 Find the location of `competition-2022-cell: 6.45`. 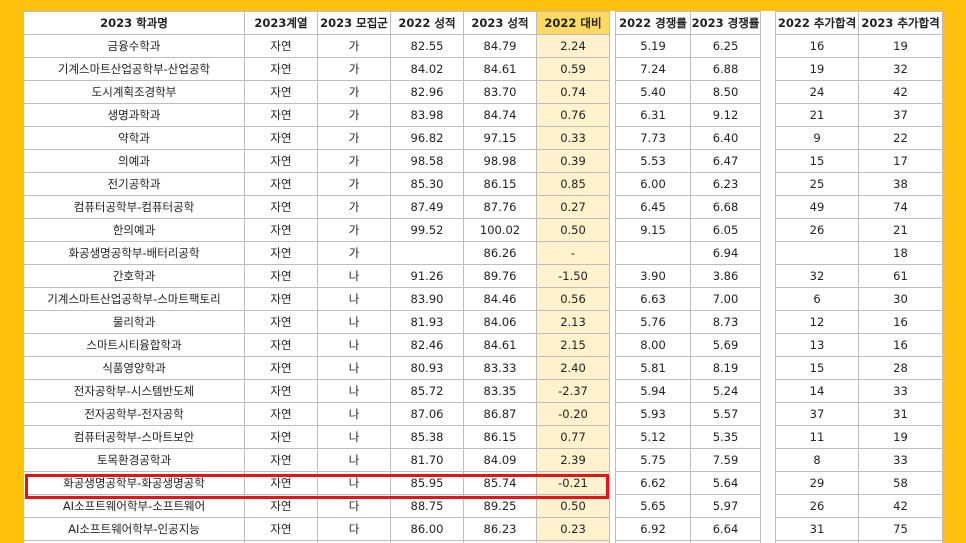

competition-2022-cell: 6.45 is located at coordinates (653, 207).